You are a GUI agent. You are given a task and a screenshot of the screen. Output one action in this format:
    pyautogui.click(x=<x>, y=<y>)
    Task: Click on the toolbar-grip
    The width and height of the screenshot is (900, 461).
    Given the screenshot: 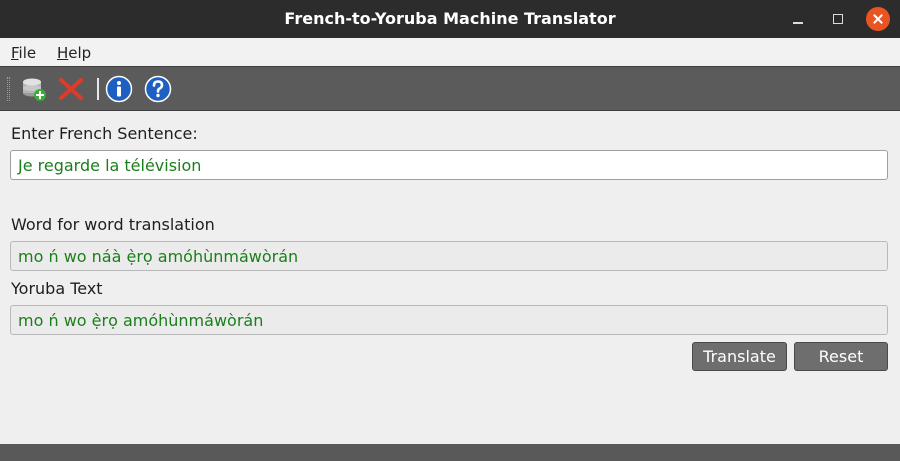 What is the action you would take?
    pyautogui.click(x=8, y=89)
    